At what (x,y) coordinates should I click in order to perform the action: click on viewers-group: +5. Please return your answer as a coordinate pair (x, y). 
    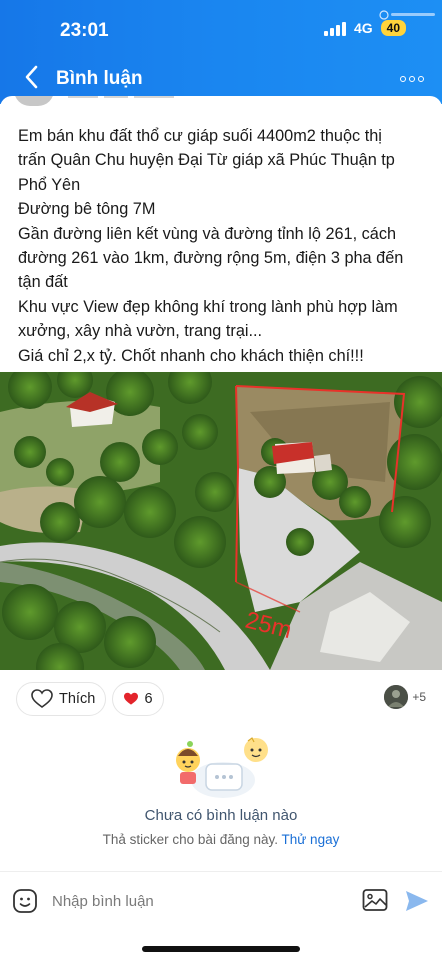
    Looking at the image, I should click on (405, 697).